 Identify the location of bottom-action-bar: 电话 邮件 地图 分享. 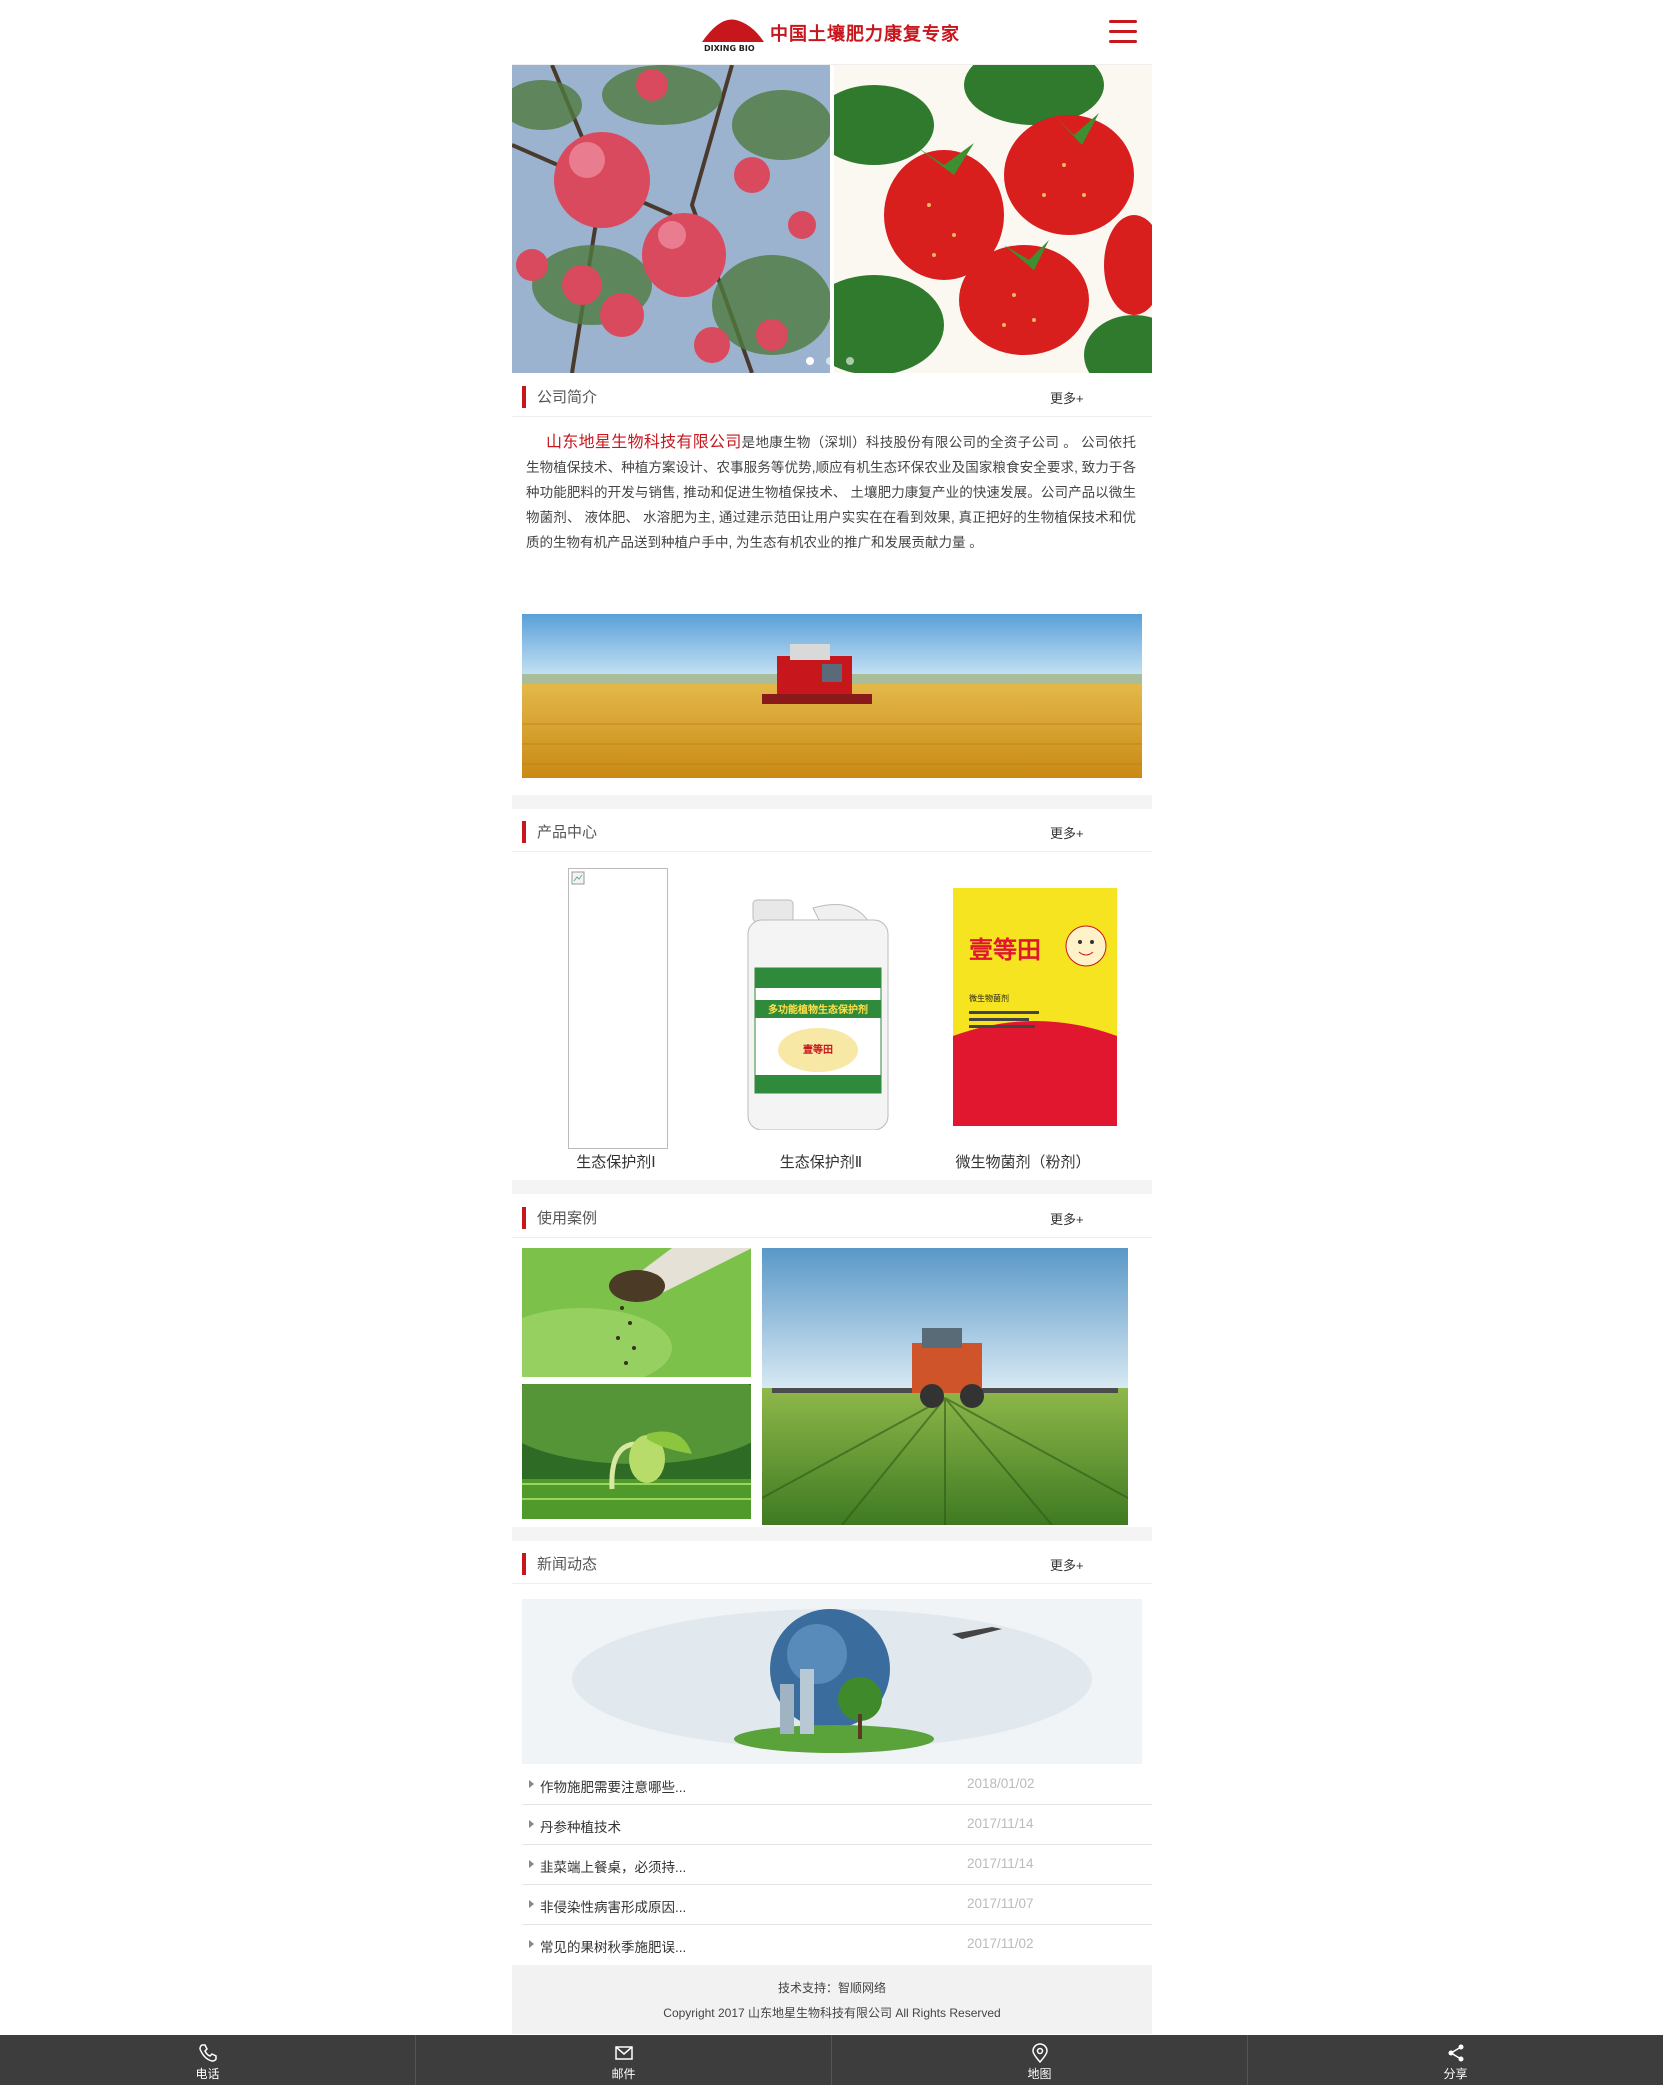
(831, 2060).